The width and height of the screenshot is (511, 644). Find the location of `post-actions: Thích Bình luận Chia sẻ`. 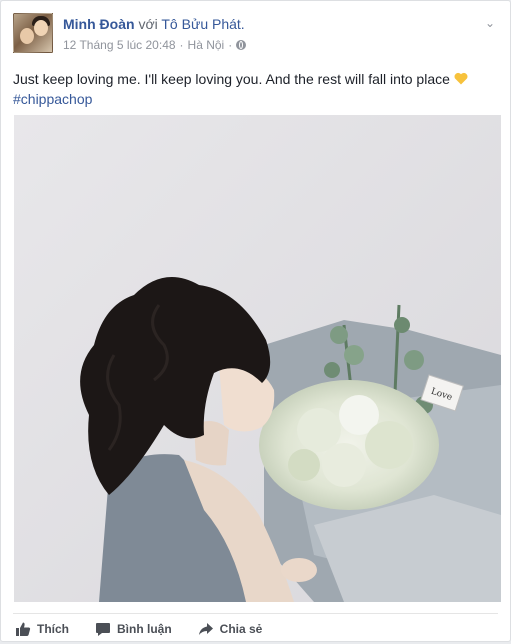

post-actions: Thích Bình luận Chia sẻ is located at coordinates (255, 628).